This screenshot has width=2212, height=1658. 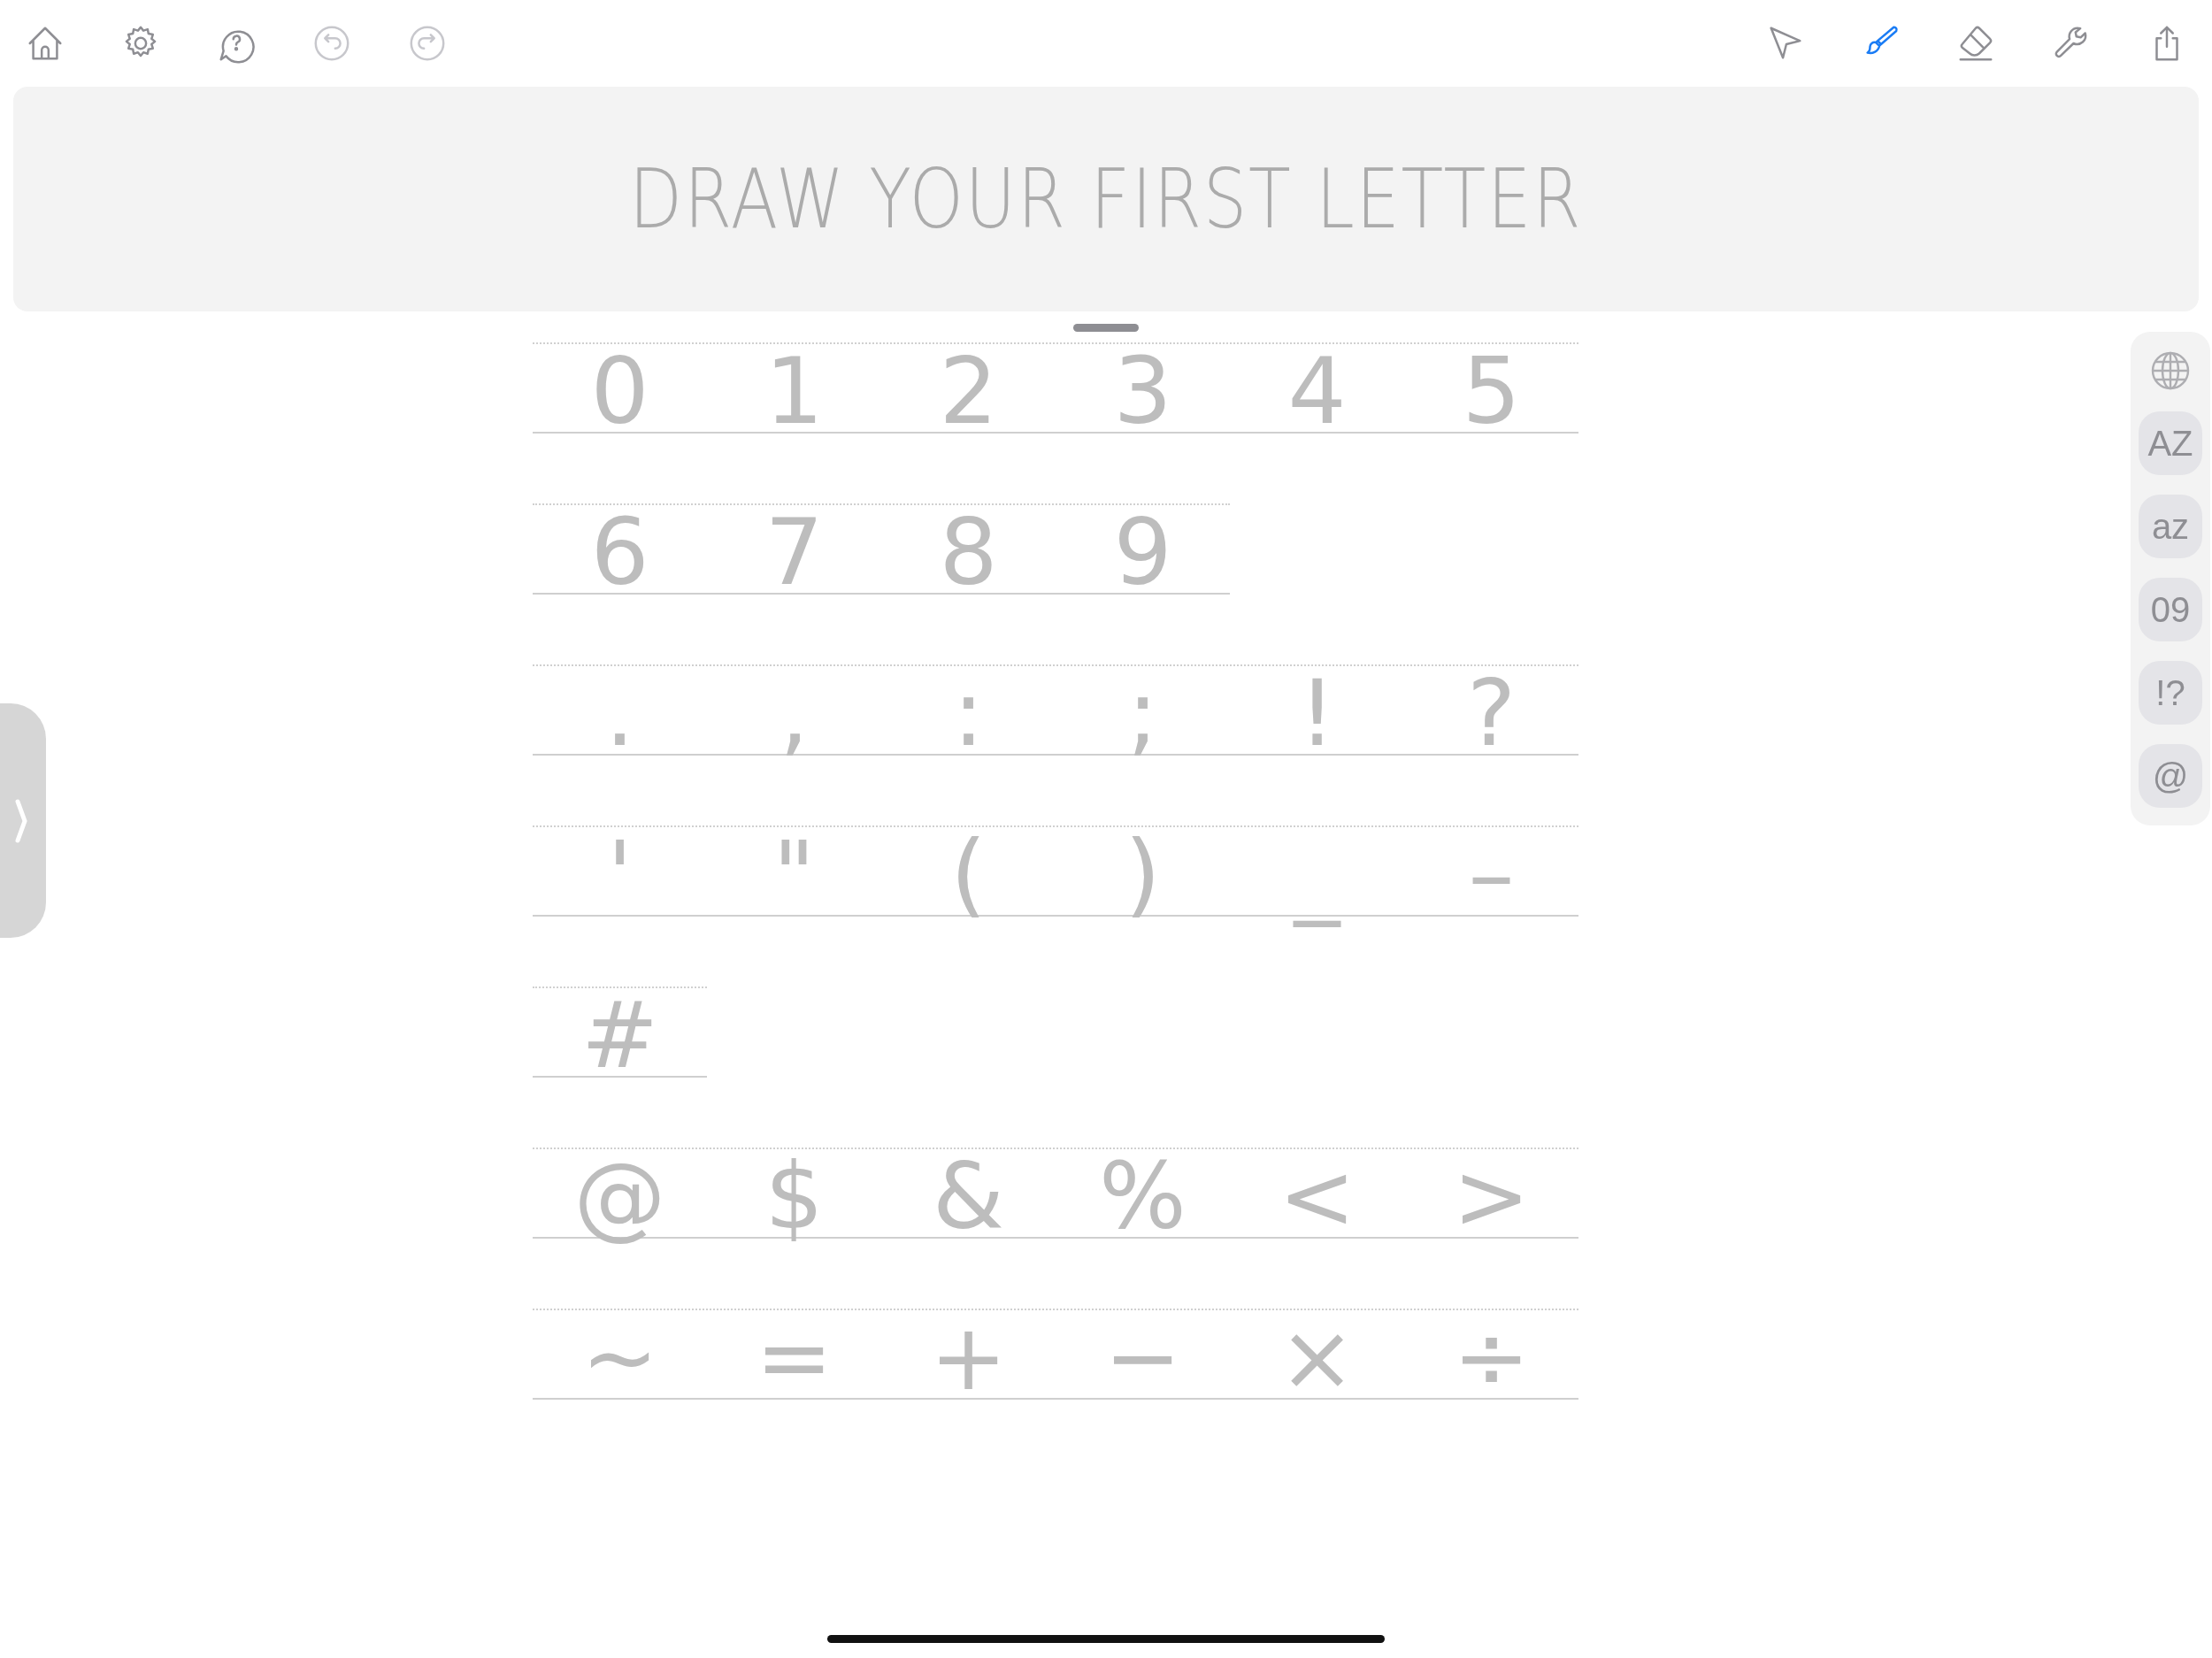 What do you see at coordinates (1143, 391) in the screenshot?
I see `glyph-template: 3` at bounding box center [1143, 391].